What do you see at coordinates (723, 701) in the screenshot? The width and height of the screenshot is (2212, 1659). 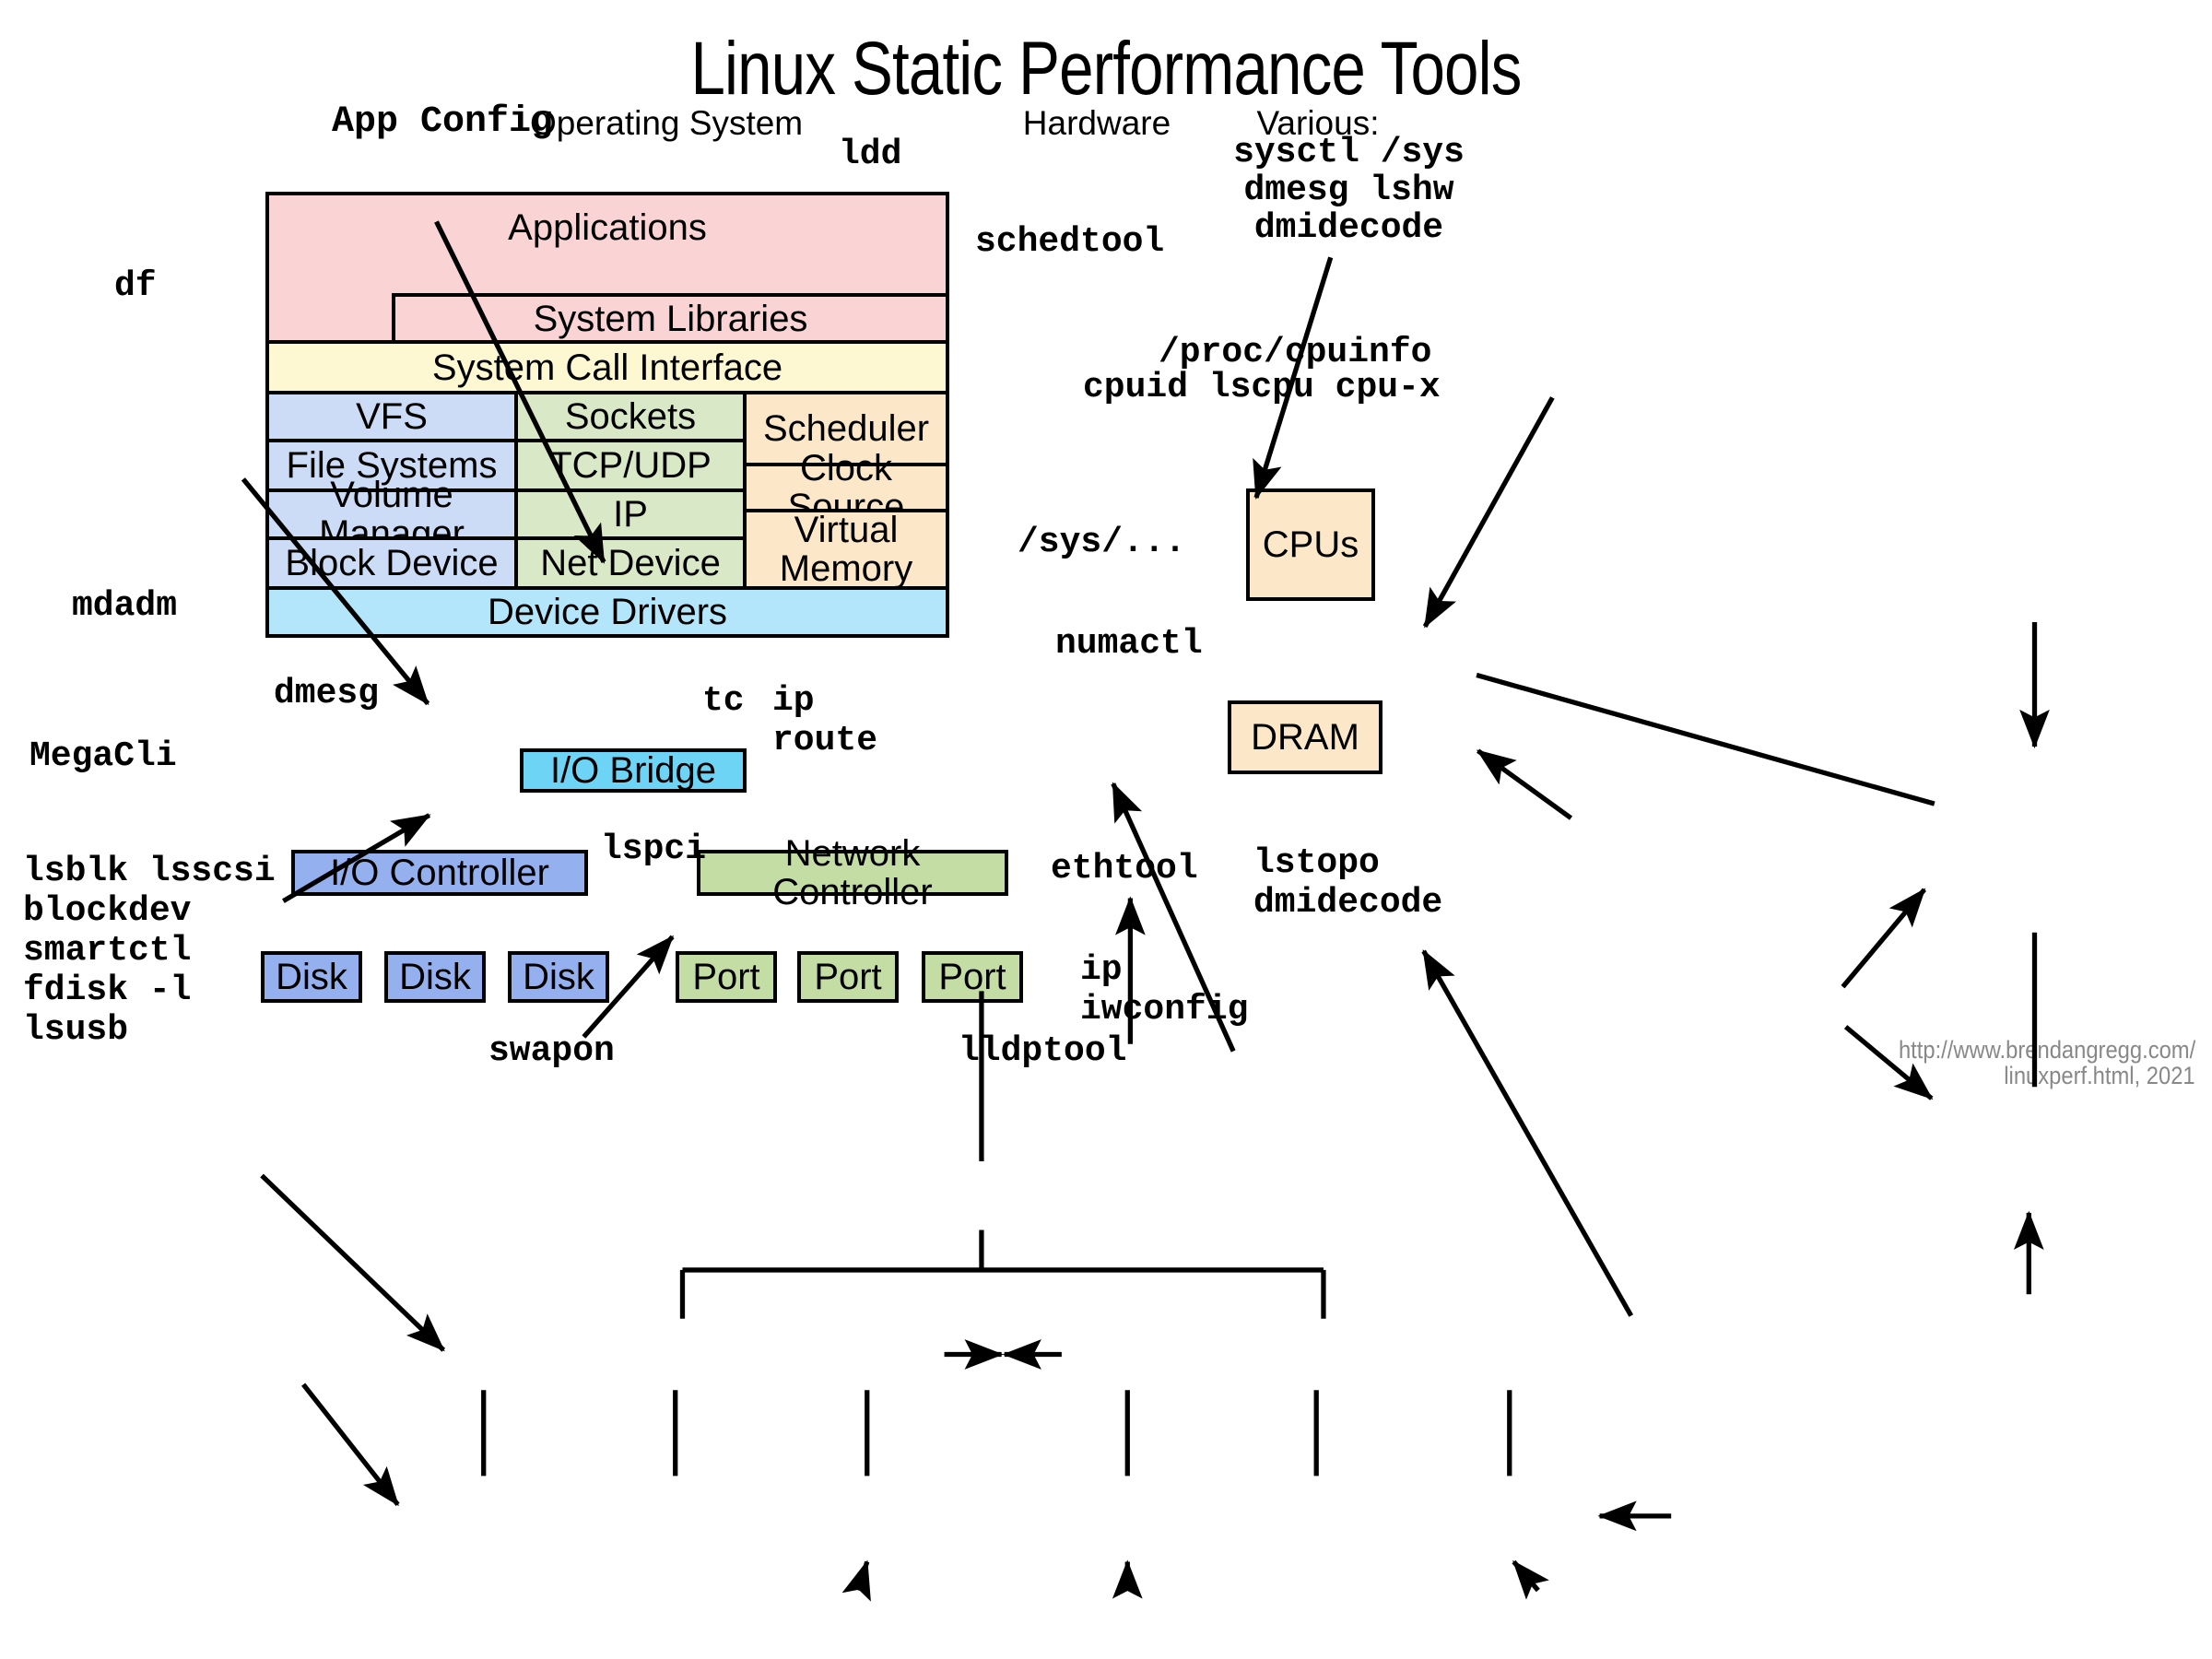 I see `tool-label-tc: tc` at bounding box center [723, 701].